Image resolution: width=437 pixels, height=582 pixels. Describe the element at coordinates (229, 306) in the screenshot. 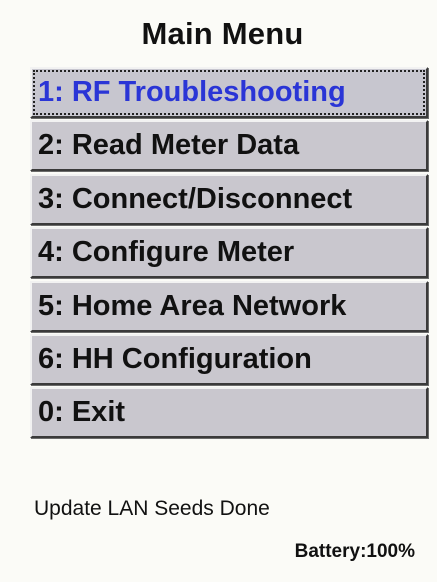

I see `menu-item-home-area-network: 5: Home Area Network` at that location.